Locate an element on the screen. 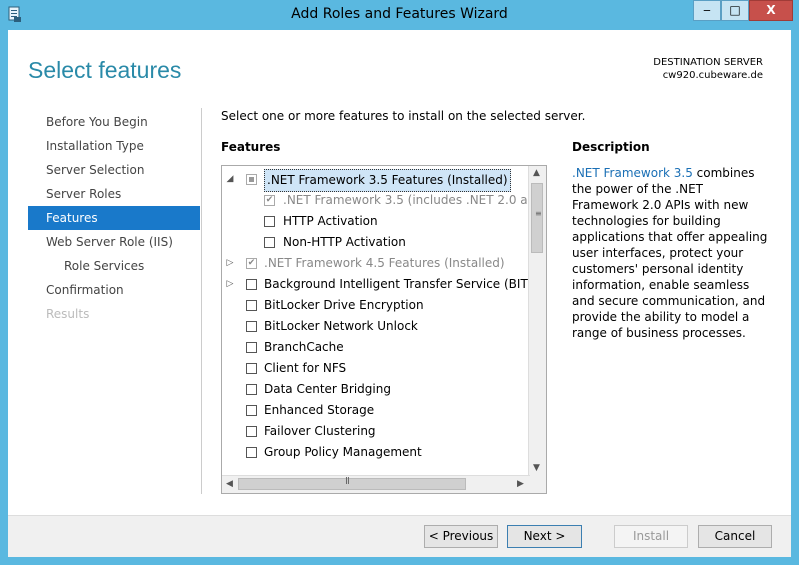 Image resolution: width=799 pixels, height=565 pixels. nav-item-before-you-begin: Before You Begin is located at coordinates (114, 122).